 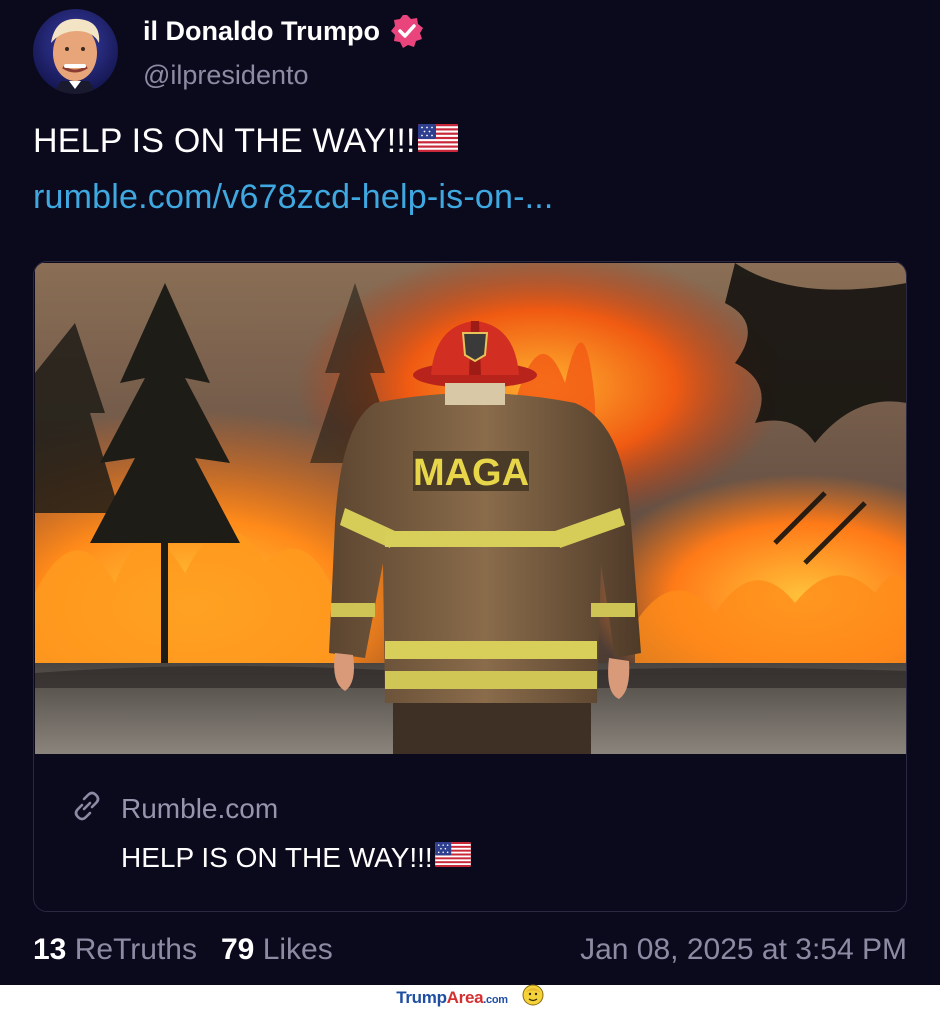 What do you see at coordinates (261, 31) in the screenshot?
I see `display-name: il Donaldo Trumpo` at bounding box center [261, 31].